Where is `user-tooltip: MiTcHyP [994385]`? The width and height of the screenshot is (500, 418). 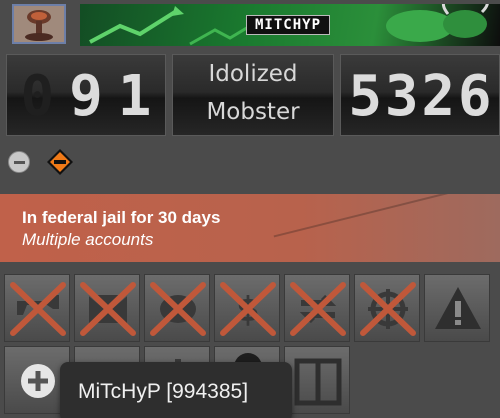
user-tooltip: MiTcHyP [994385] is located at coordinates (176, 390).